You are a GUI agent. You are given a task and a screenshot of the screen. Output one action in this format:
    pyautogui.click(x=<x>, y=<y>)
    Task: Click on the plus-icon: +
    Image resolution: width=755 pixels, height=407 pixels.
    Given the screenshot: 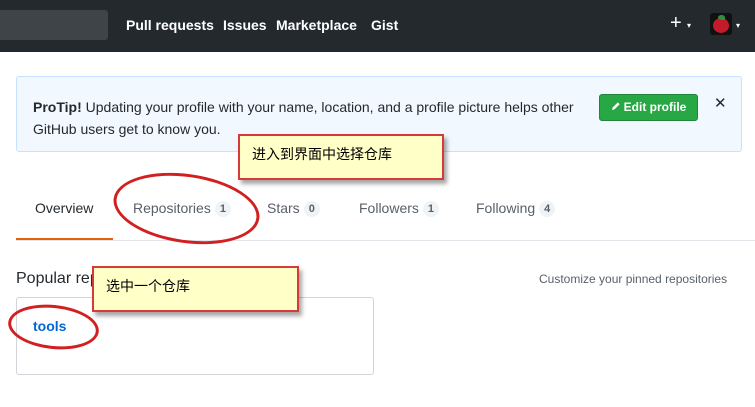 What is the action you would take?
    pyautogui.click(x=676, y=23)
    